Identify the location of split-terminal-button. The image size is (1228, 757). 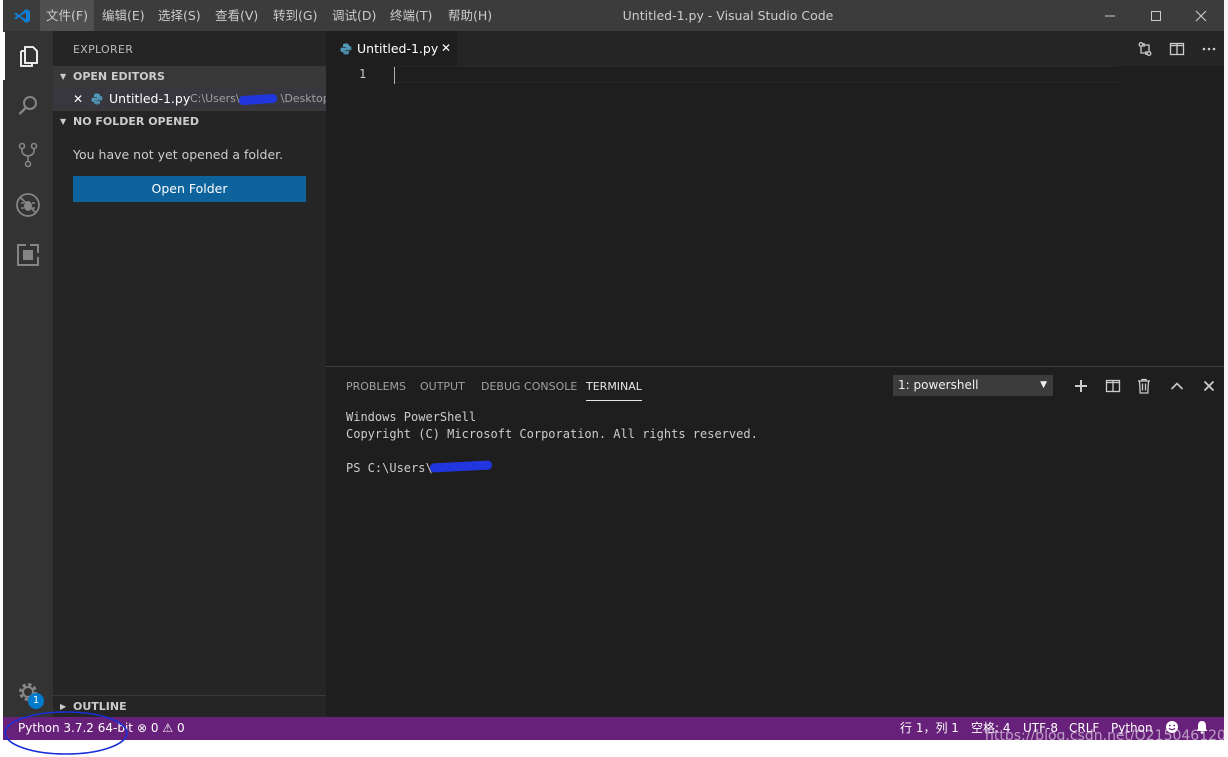
(1113, 386).